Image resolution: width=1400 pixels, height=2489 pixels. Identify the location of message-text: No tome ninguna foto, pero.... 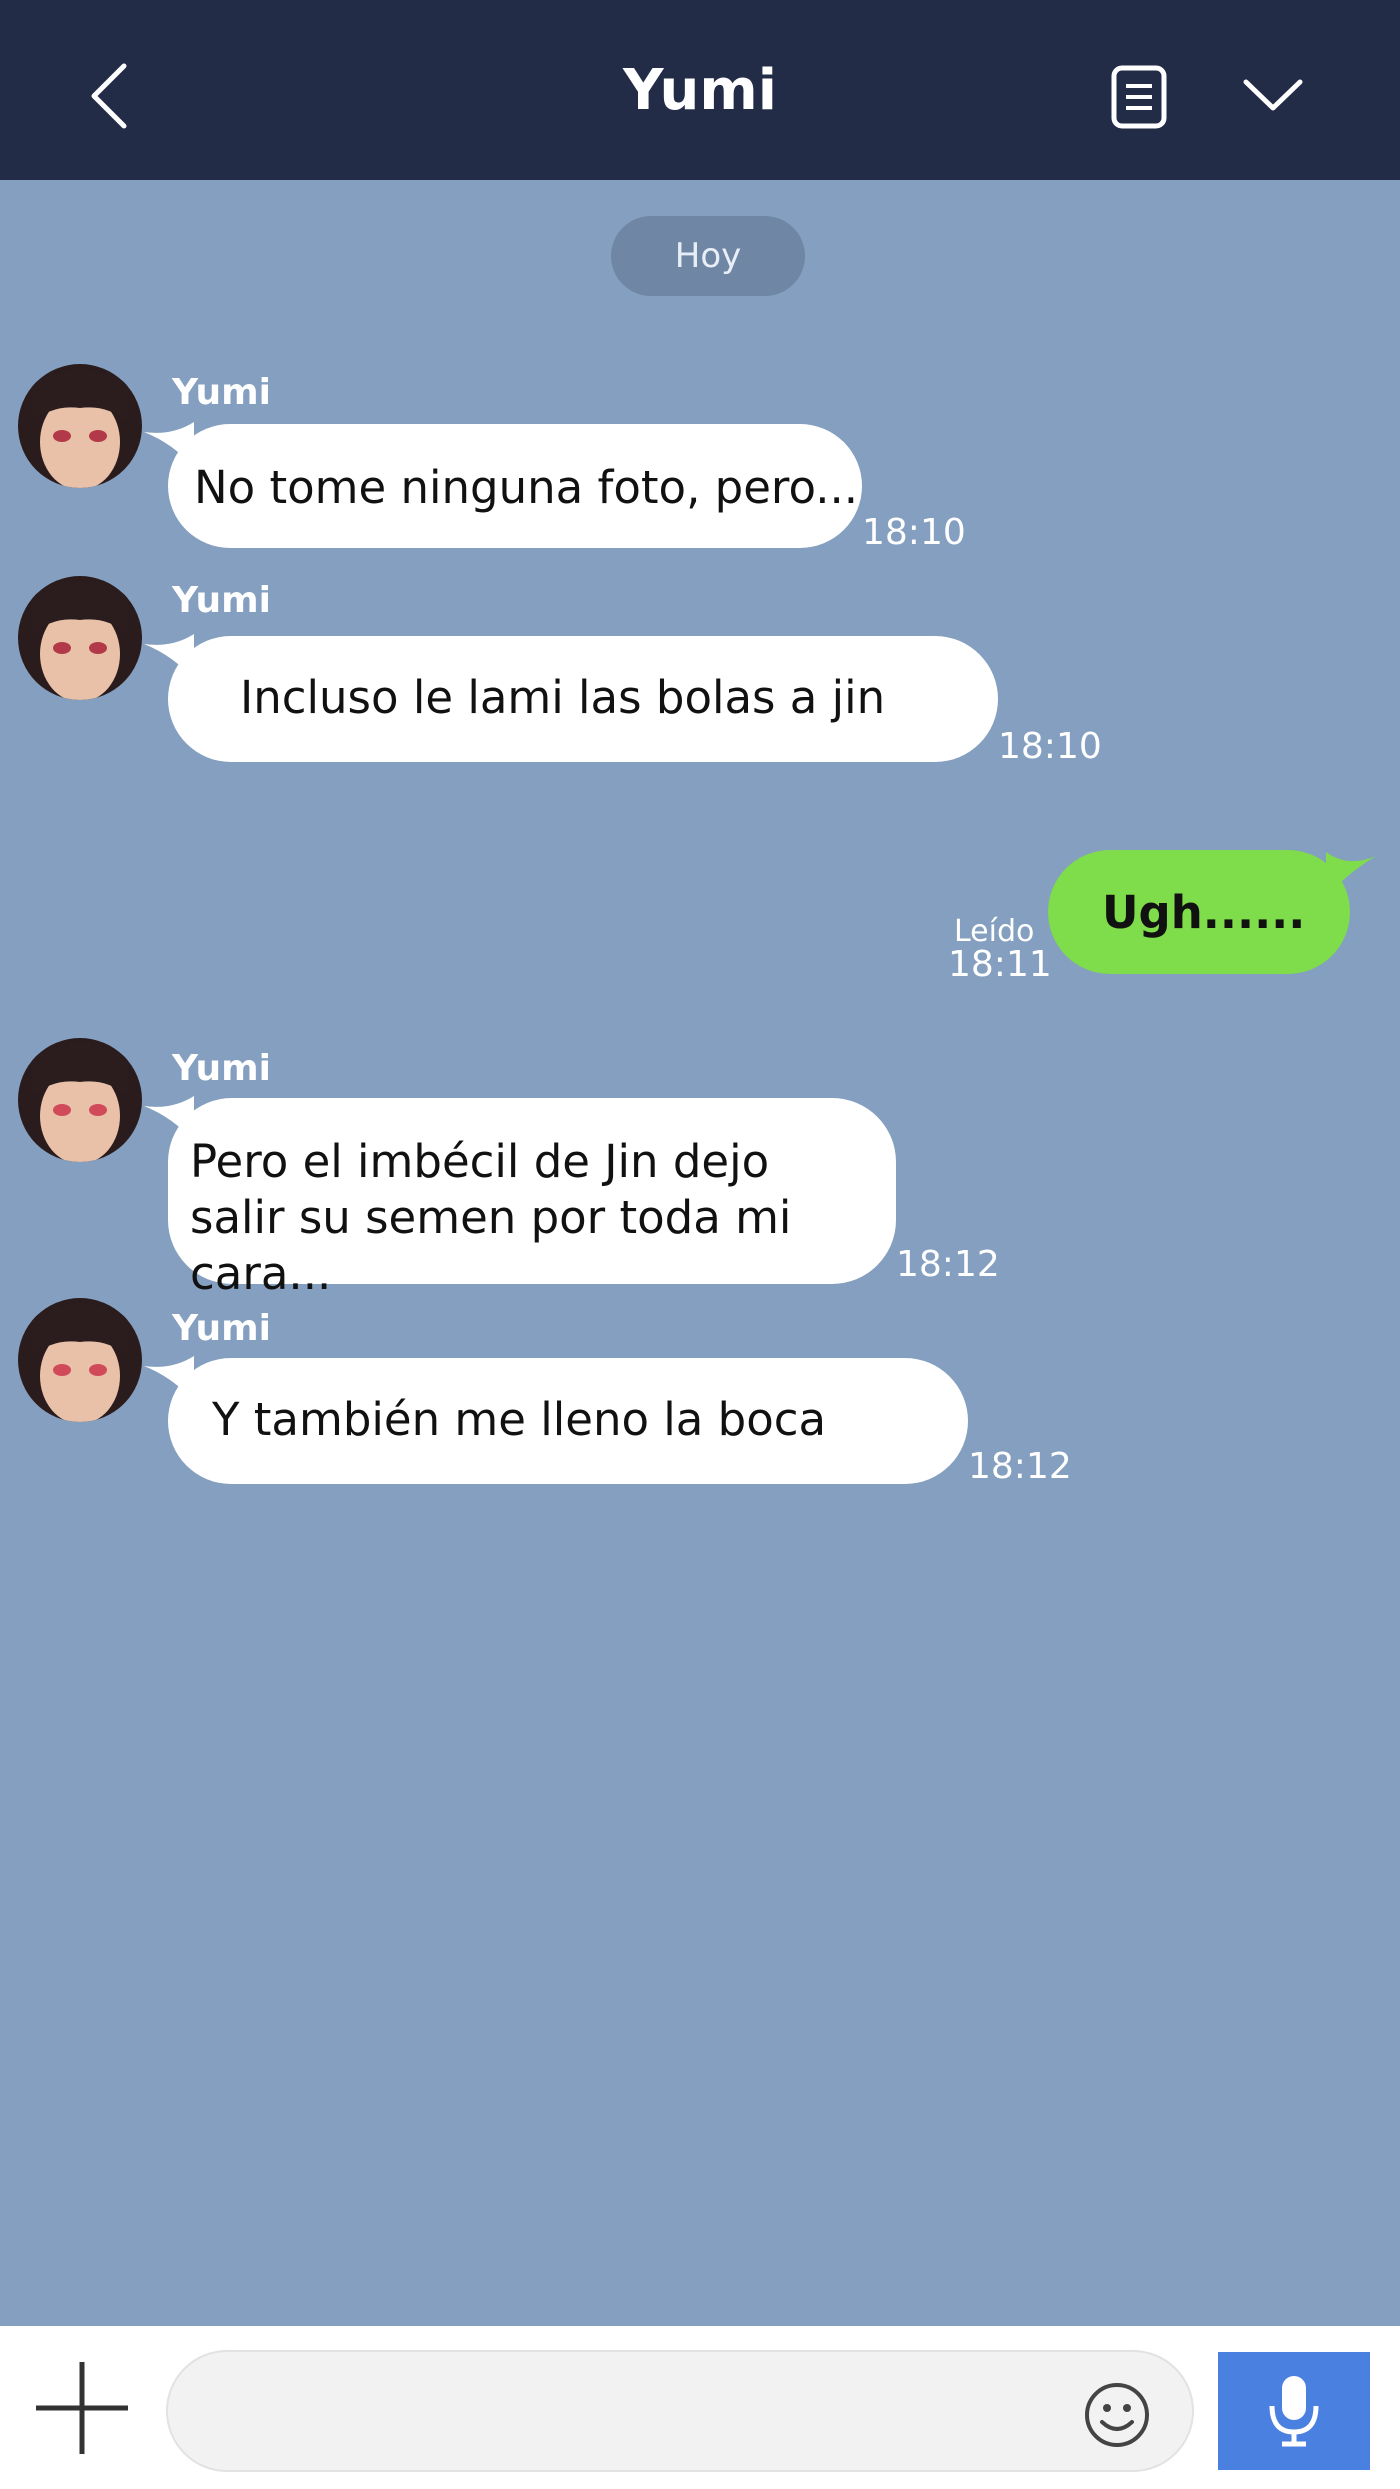
(526, 487).